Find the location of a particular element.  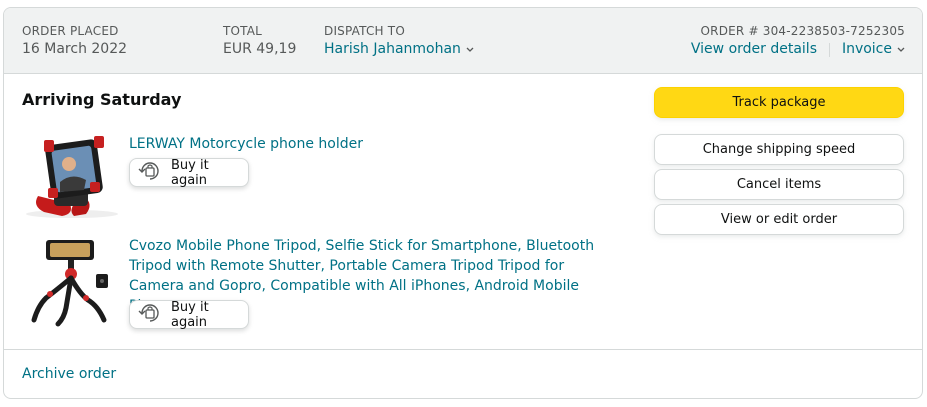

cancel-items-button: Cancel items is located at coordinates (779, 184).